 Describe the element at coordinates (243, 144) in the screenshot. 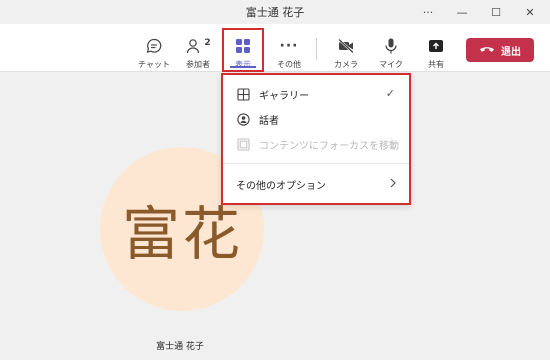

I see `content-focus-icon` at that location.